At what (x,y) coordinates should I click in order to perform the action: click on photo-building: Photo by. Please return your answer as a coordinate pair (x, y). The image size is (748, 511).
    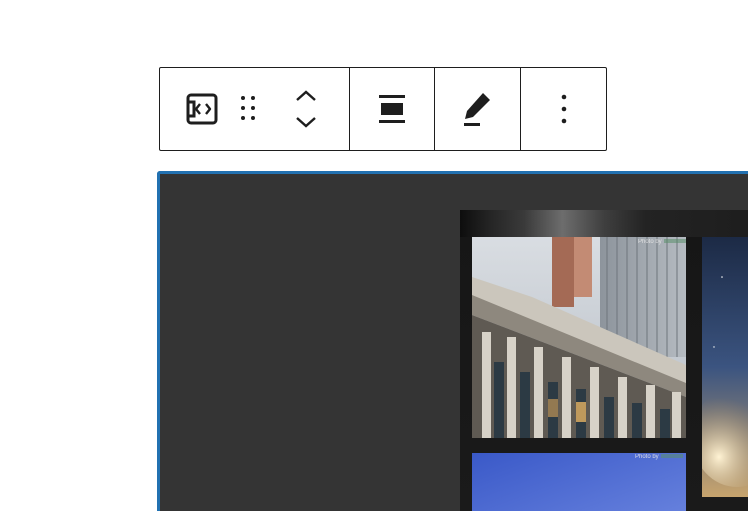
    Looking at the image, I should click on (579, 337).